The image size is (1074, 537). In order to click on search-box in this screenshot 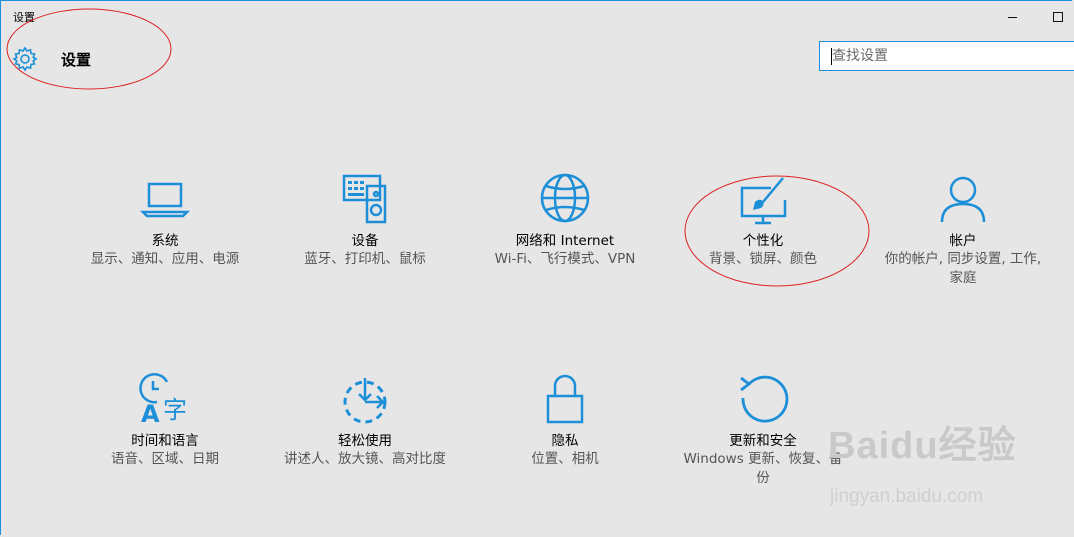, I will do `click(946, 56)`.